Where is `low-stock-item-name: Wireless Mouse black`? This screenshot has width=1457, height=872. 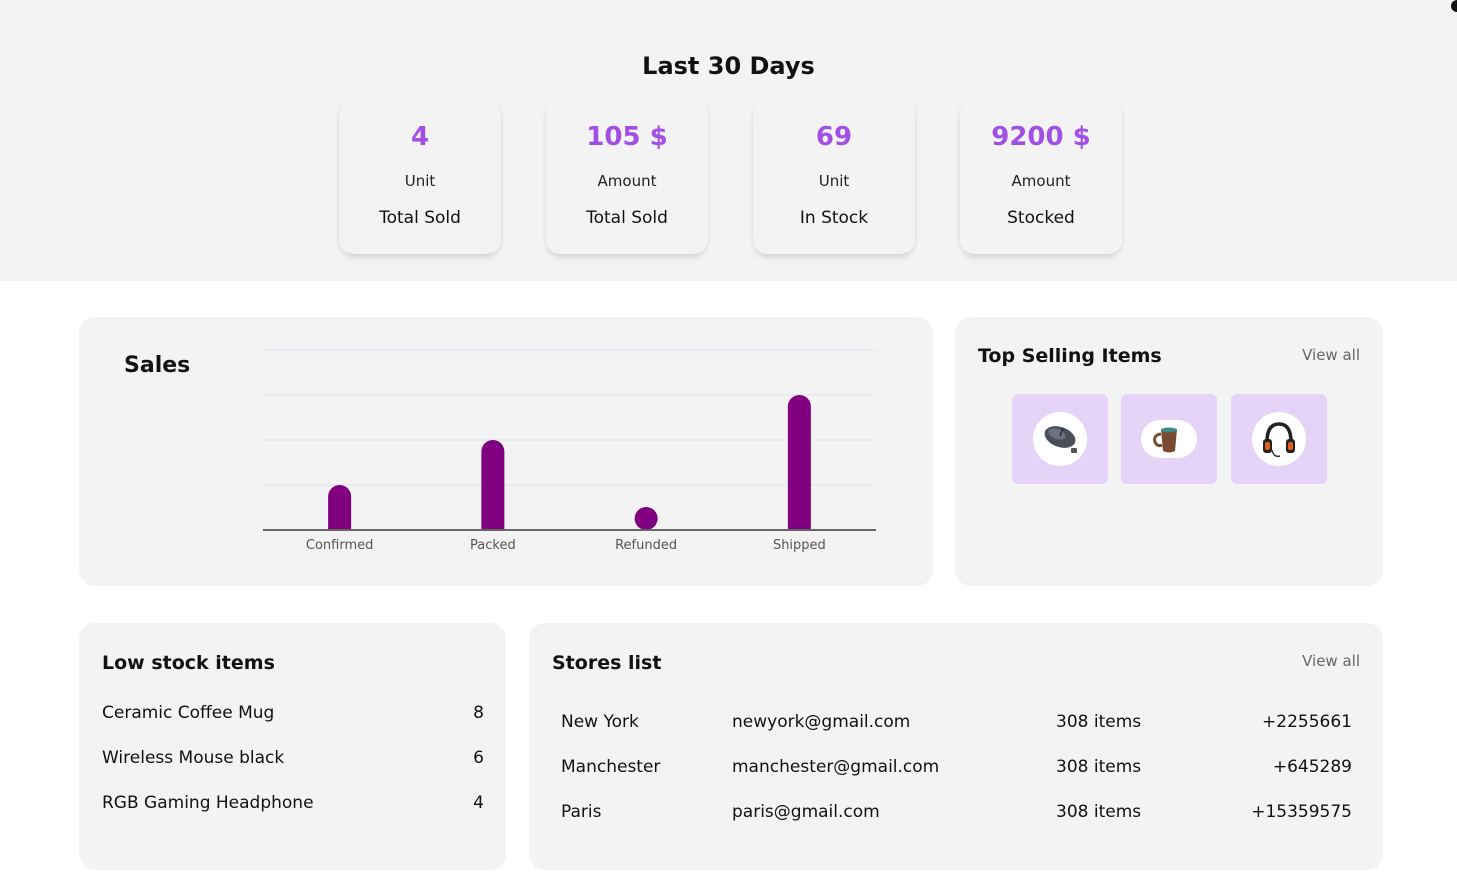 low-stock-item-name: Wireless Mouse black is located at coordinates (193, 758).